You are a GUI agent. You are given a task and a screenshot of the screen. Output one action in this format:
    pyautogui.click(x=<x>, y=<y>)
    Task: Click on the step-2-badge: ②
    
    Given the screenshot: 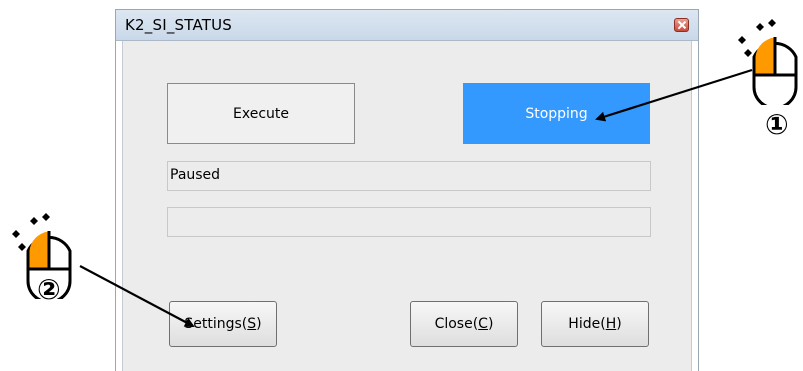 What is the action you would take?
    pyautogui.click(x=49, y=289)
    